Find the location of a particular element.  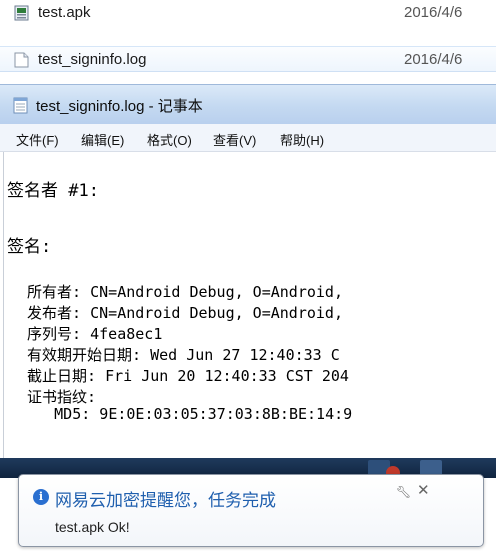

text-line: 证书指纹: is located at coordinates (53, 397).